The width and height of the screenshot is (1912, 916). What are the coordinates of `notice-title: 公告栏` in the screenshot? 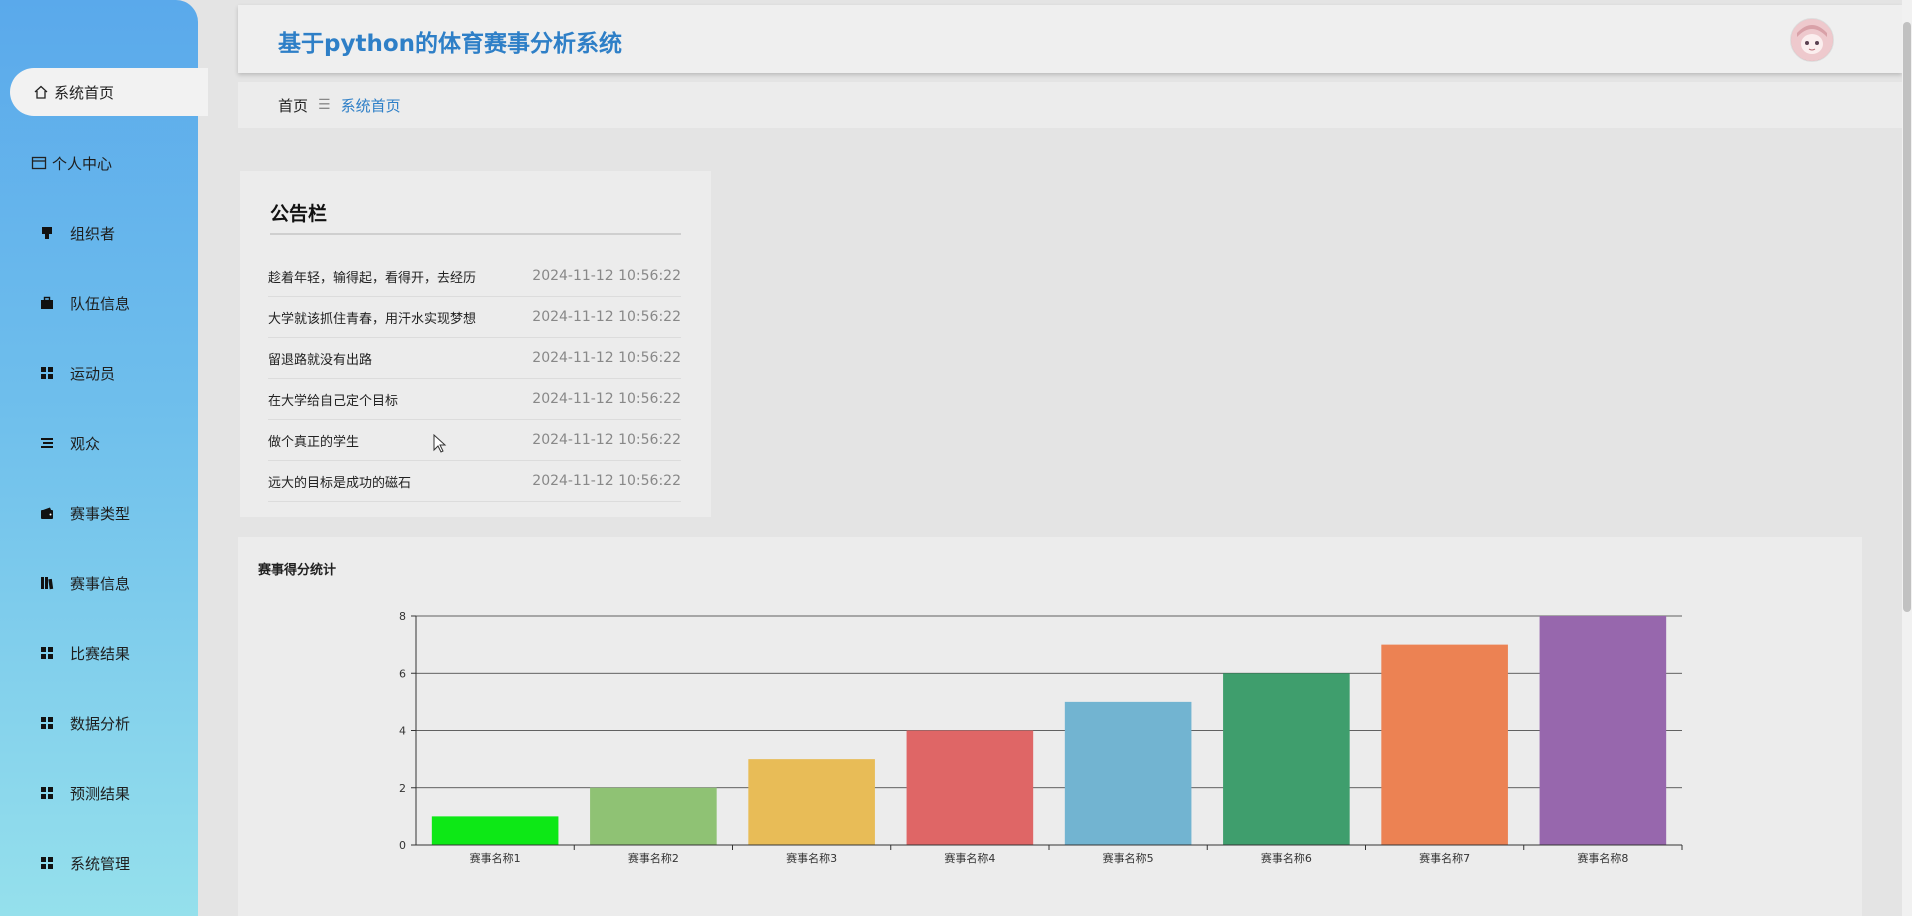 It's located at (299, 214).